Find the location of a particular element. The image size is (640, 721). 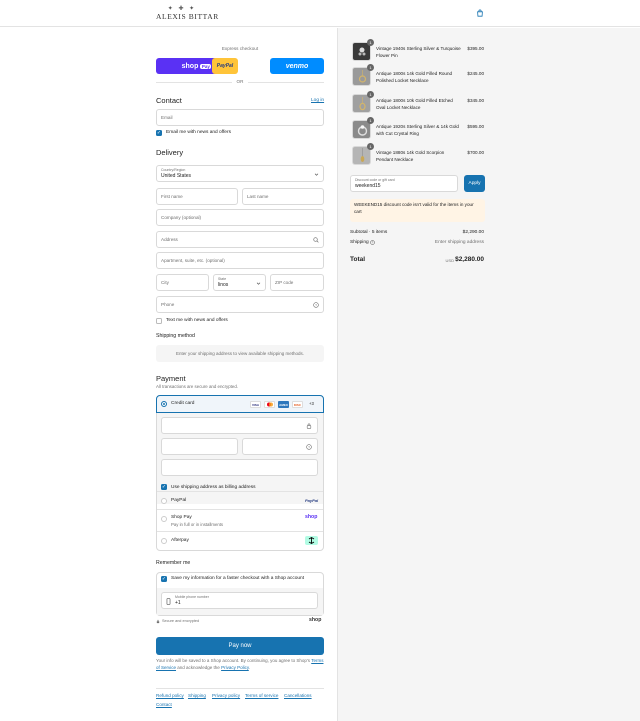

paypal-express-button: PayPal is located at coordinates (225, 66).